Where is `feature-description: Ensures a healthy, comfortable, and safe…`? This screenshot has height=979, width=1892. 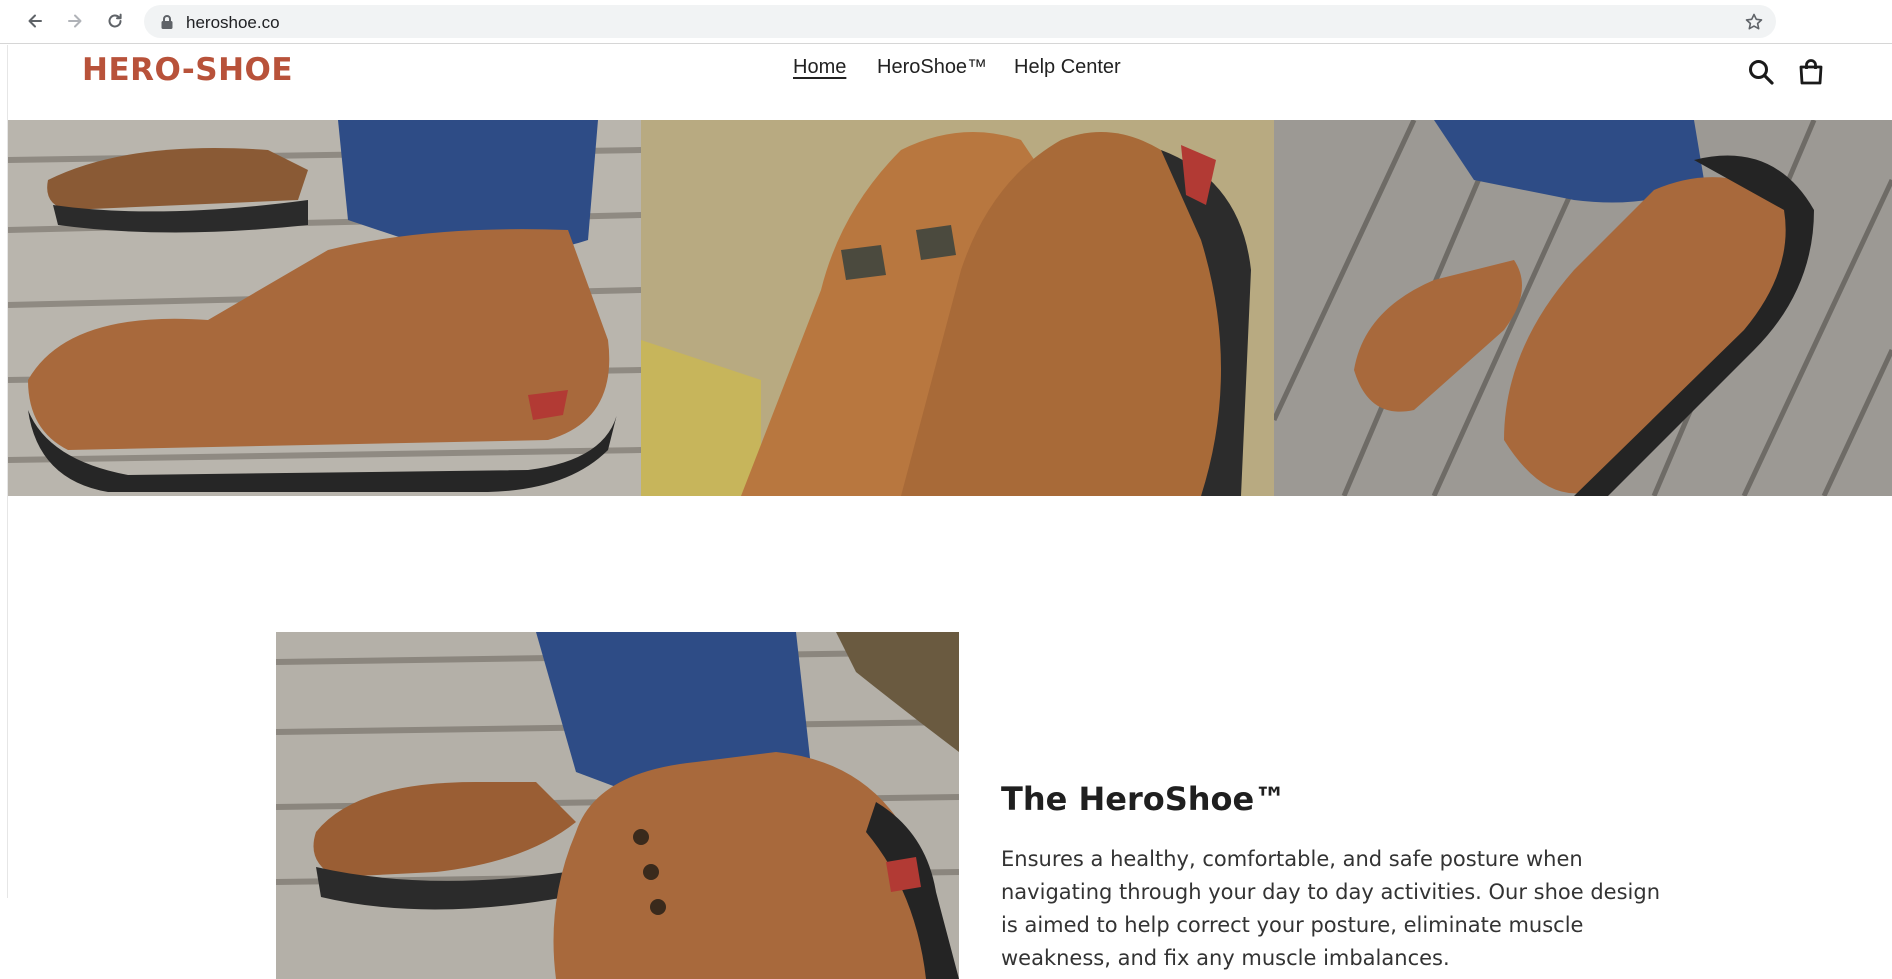 feature-description: Ensures a healthy, comfortable, and safe… is located at coordinates (1330, 908).